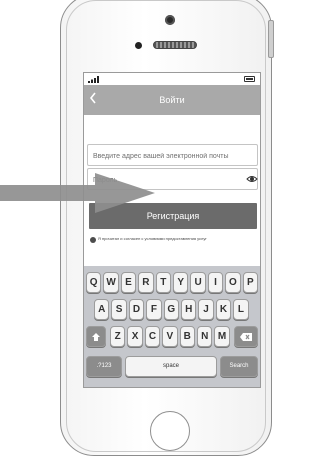 This screenshot has height=459, width=320. I want to click on space-key: space, so click(171, 366).